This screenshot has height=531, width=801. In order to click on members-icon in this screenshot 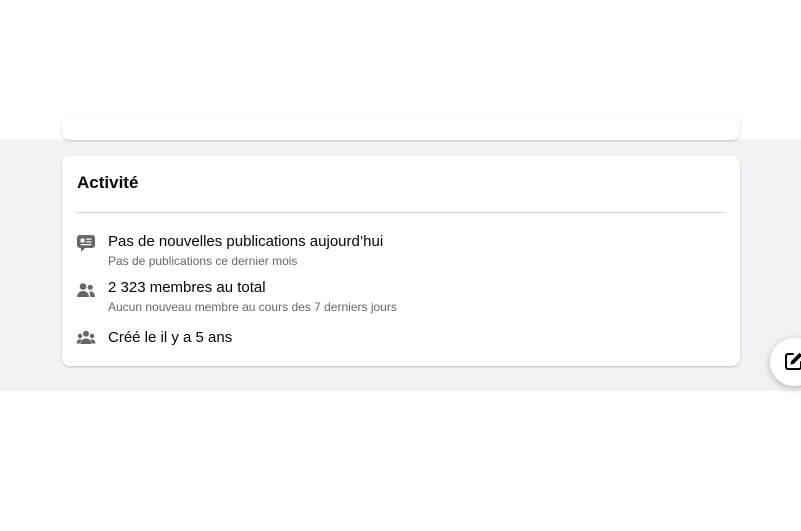, I will do `click(86, 290)`.